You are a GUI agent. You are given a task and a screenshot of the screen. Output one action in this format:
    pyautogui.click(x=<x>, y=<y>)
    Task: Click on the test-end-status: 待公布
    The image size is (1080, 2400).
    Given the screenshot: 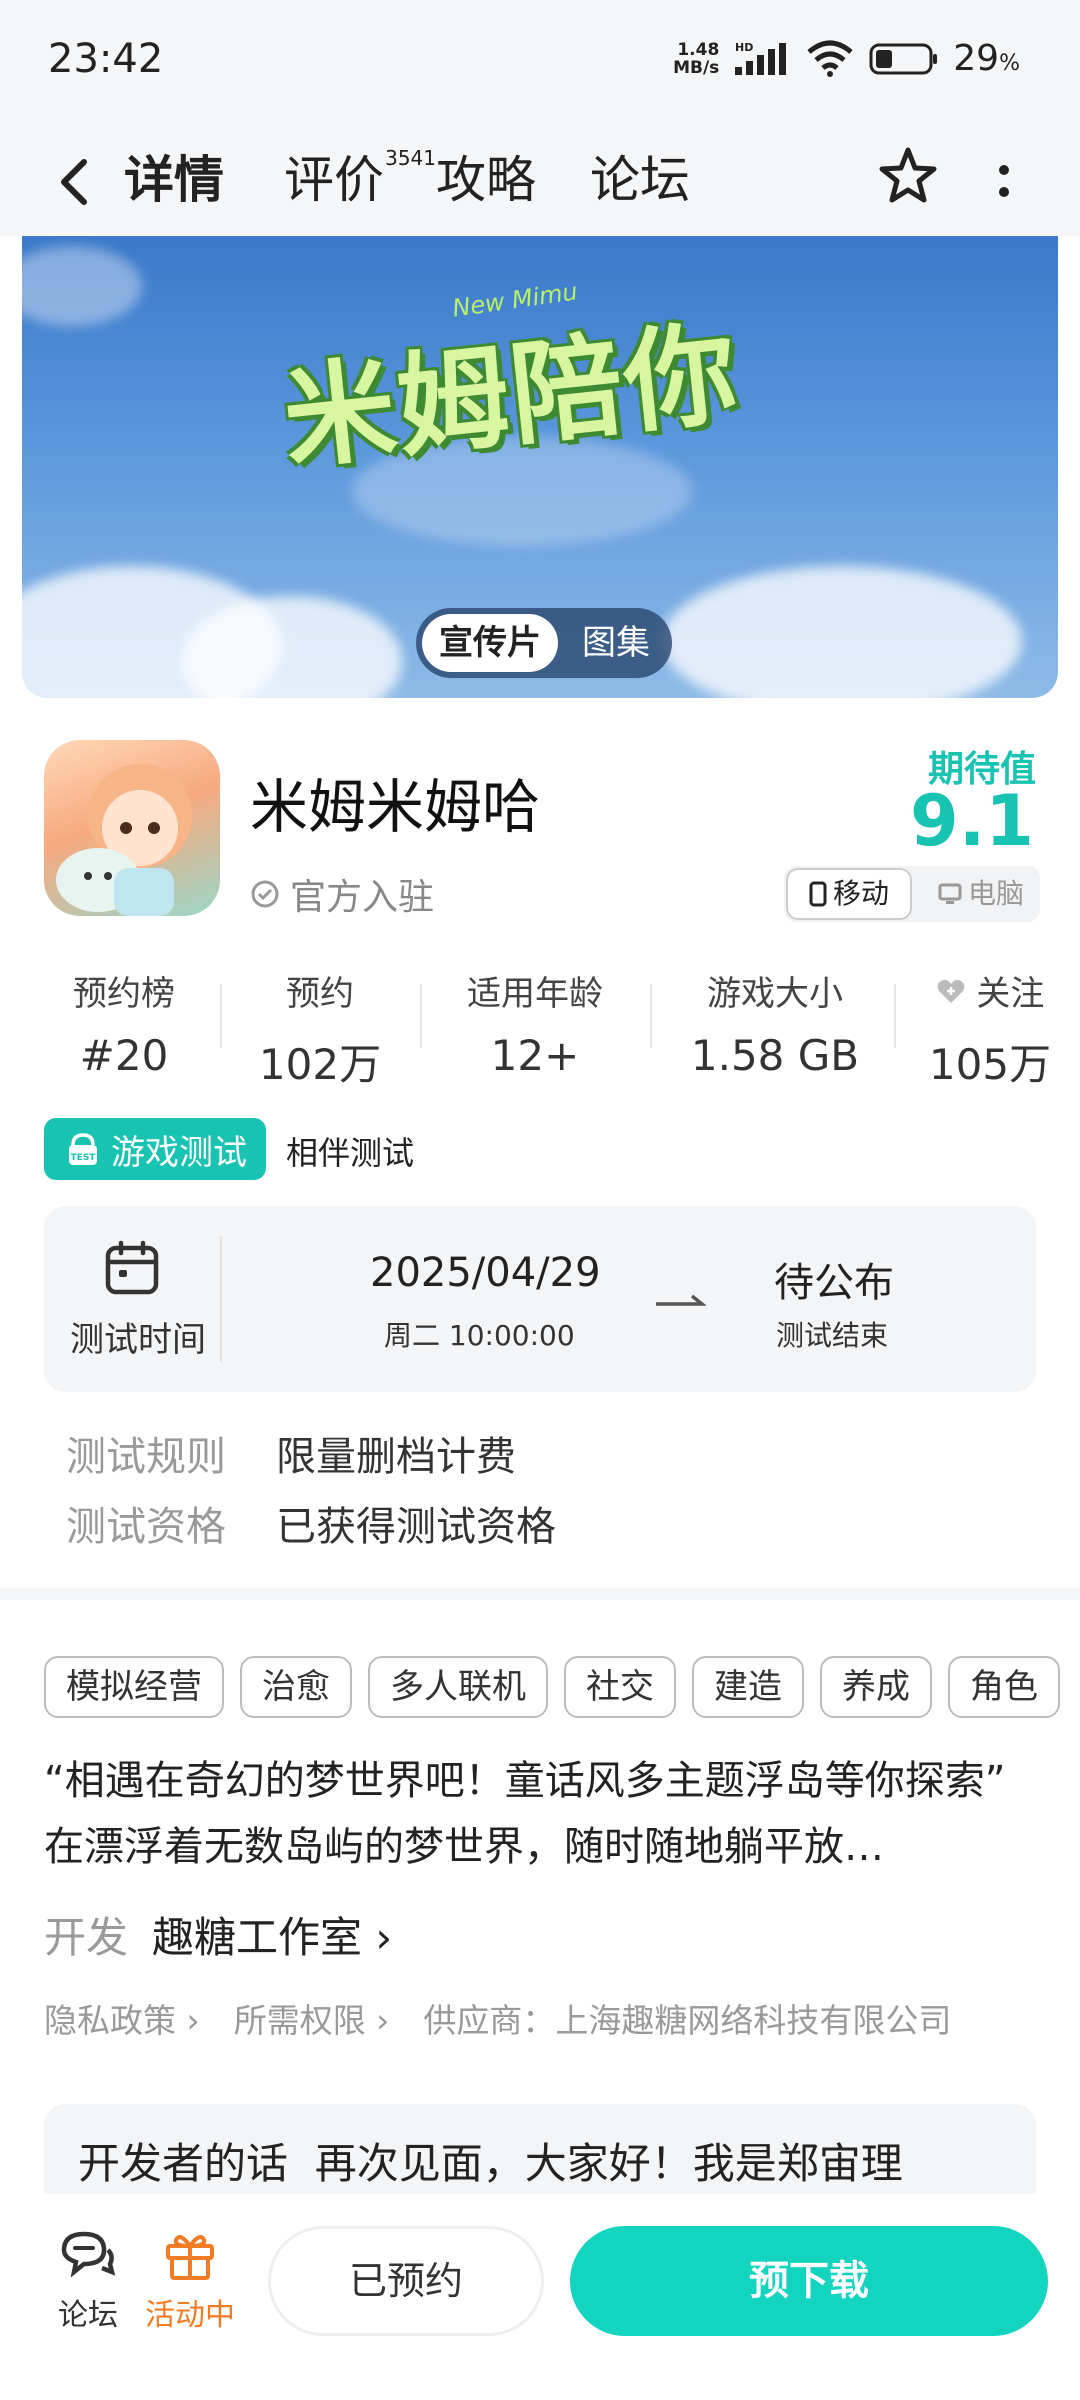 What is the action you would take?
    pyautogui.click(x=834, y=1283)
    